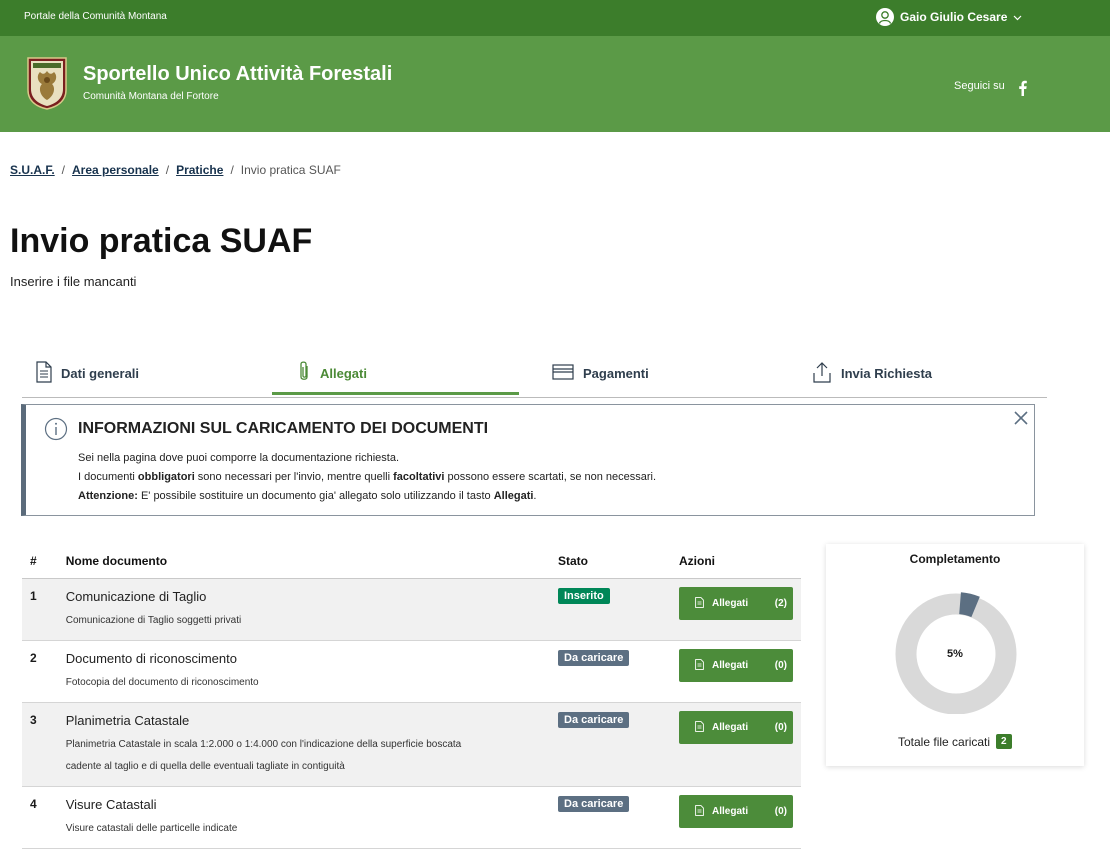 The width and height of the screenshot is (1110, 849). Describe the element at coordinates (736, 603) in the screenshot. I see `allegati-button: Allegati (2)` at that location.